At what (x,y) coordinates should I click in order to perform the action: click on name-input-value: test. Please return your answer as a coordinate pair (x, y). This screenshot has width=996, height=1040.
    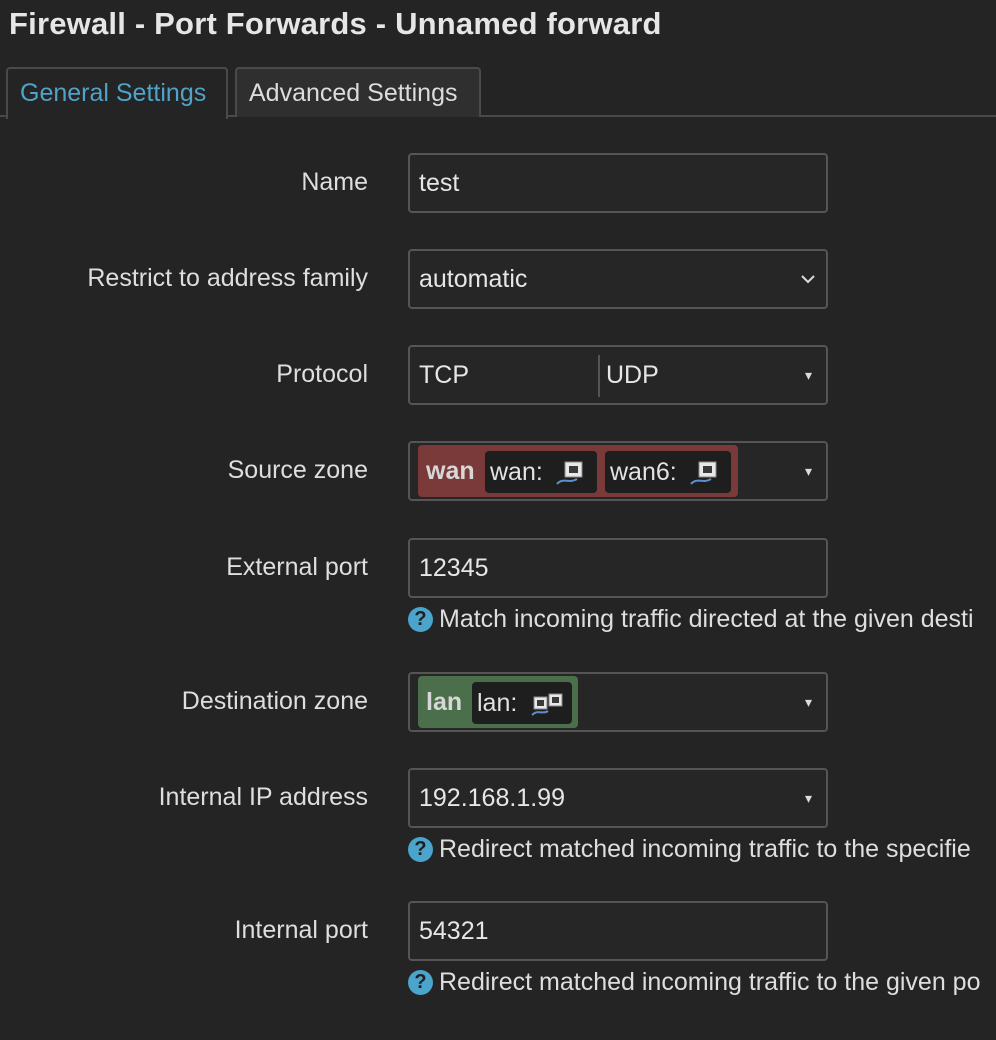
    Looking at the image, I should click on (439, 183).